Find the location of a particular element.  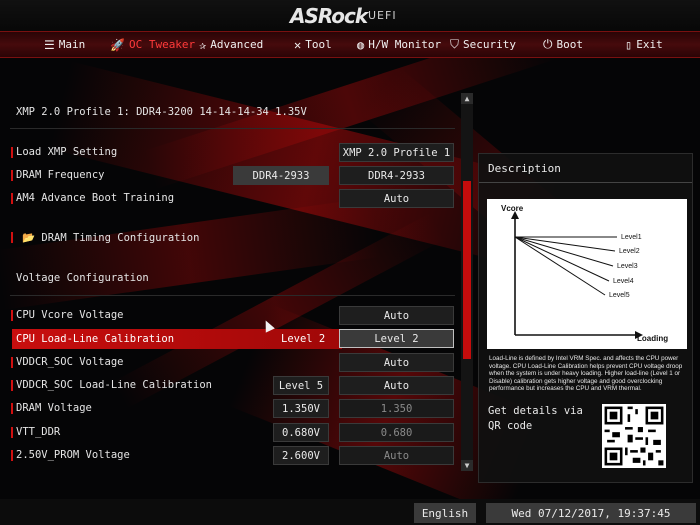

scroll-up-arrow-icon: ▲ is located at coordinates (467, 98).